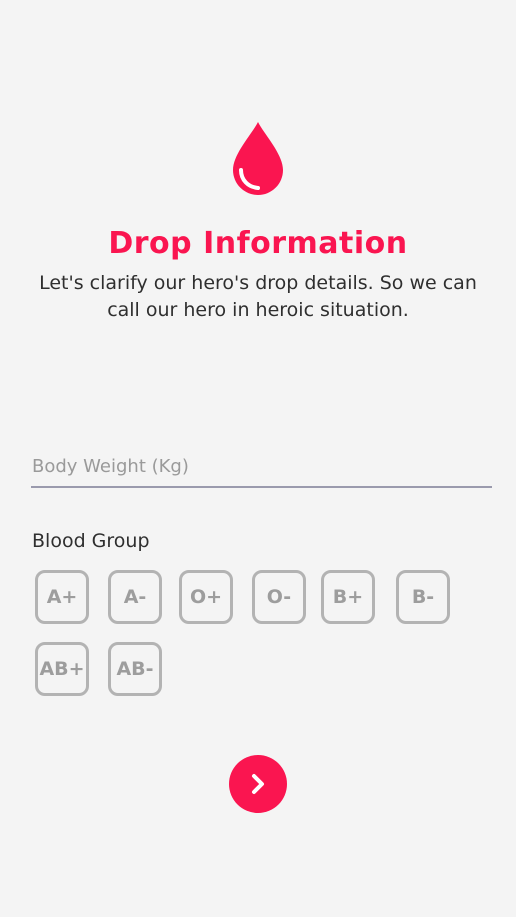  Describe the element at coordinates (135, 597) in the screenshot. I see `blood-group-a-negative-button: A-` at that location.